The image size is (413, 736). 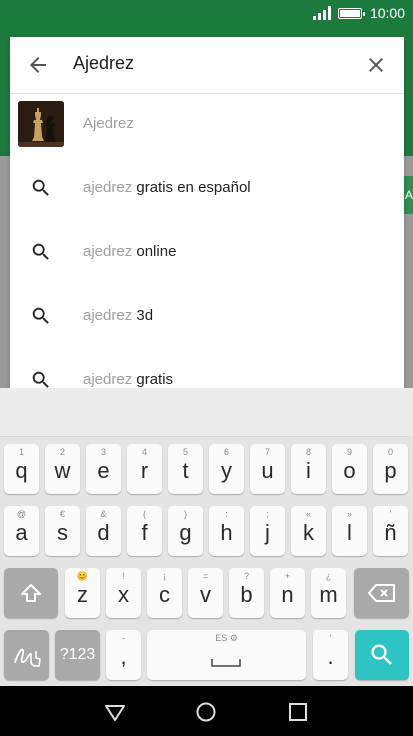 I want to click on symbols-key-label: ?123, so click(x=77, y=654).